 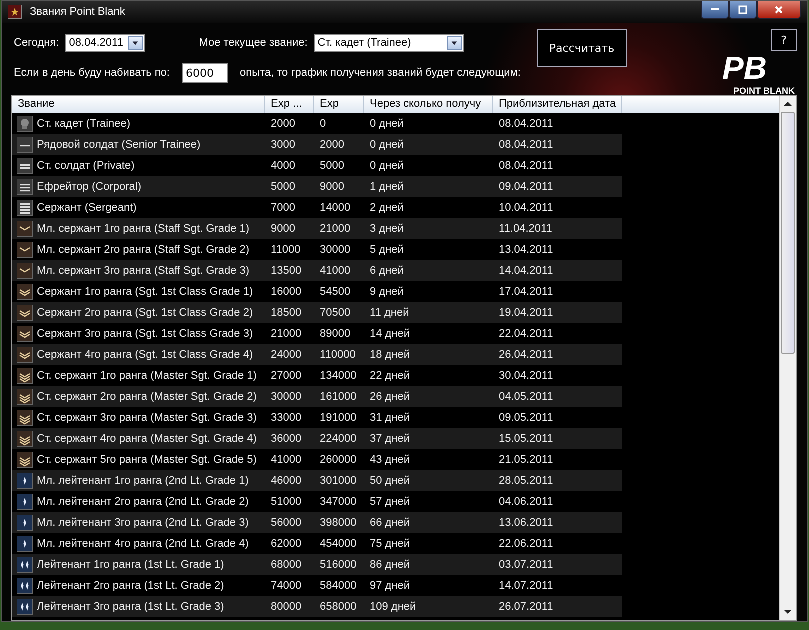 What do you see at coordinates (389, 43) in the screenshot?
I see `rank-dropdown: Ст. кадет (Trainee)` at bounding box center [389, 43].